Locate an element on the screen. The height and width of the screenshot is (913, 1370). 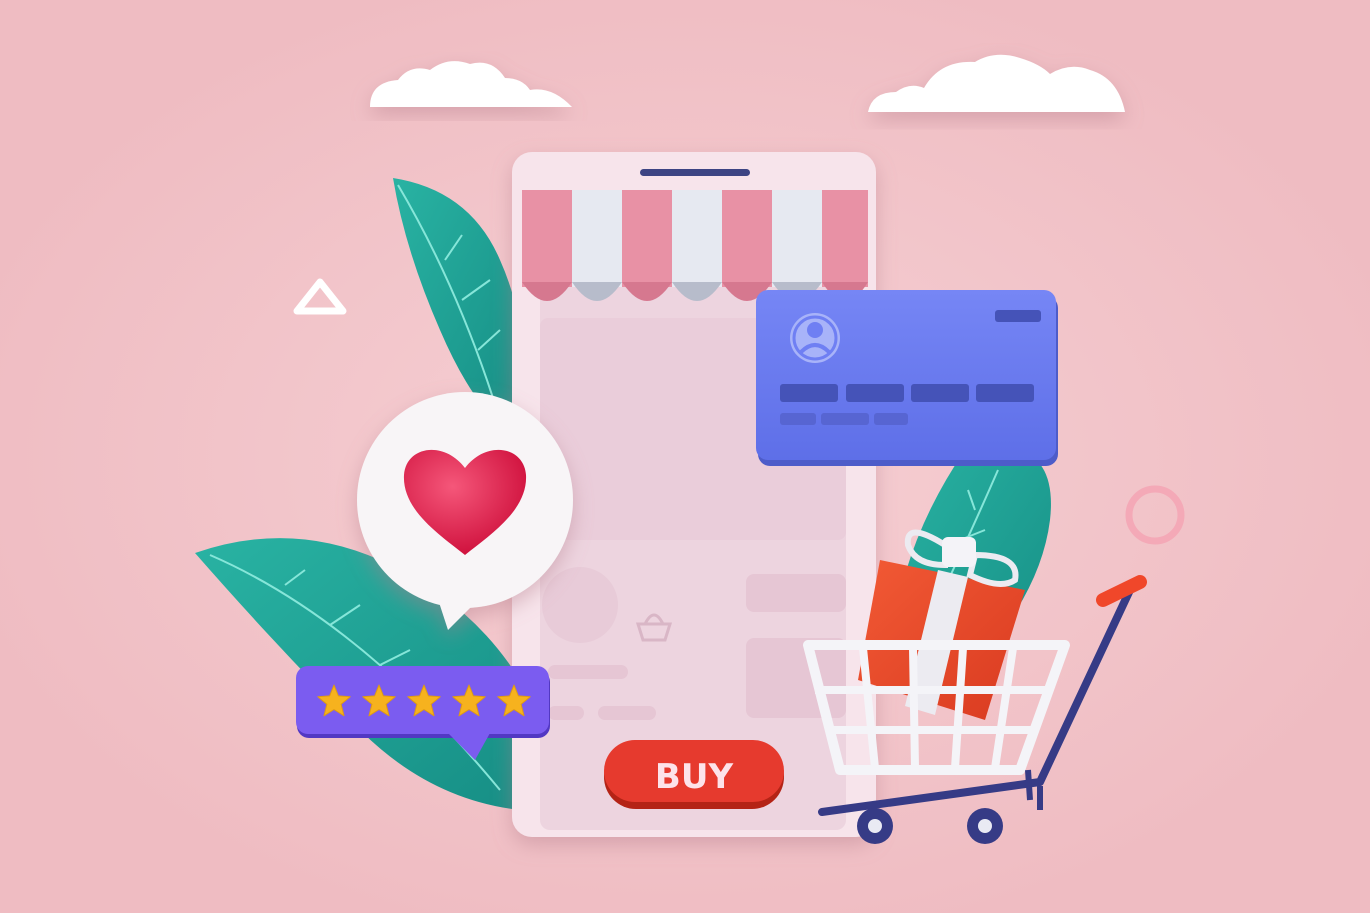
credit-card is located at coordinates (907, 378).